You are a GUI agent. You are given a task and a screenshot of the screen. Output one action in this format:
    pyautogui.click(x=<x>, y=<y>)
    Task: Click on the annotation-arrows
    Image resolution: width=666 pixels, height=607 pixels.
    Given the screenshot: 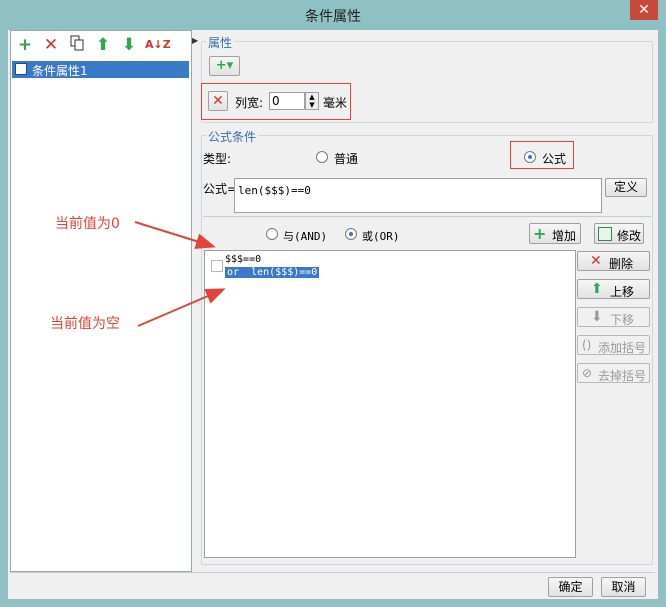 What is the action you would take?
    pyautogui.click(x=180, y=274)
    